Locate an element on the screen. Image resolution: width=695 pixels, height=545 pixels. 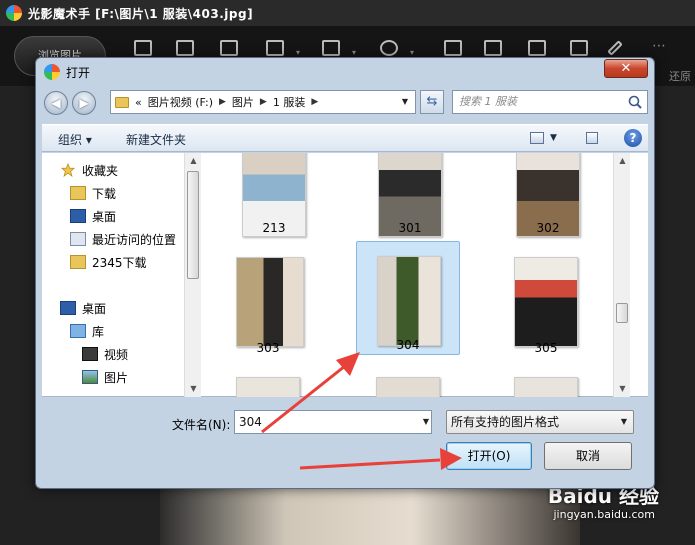
help-icon: ? is located at coordinates (633, 138).